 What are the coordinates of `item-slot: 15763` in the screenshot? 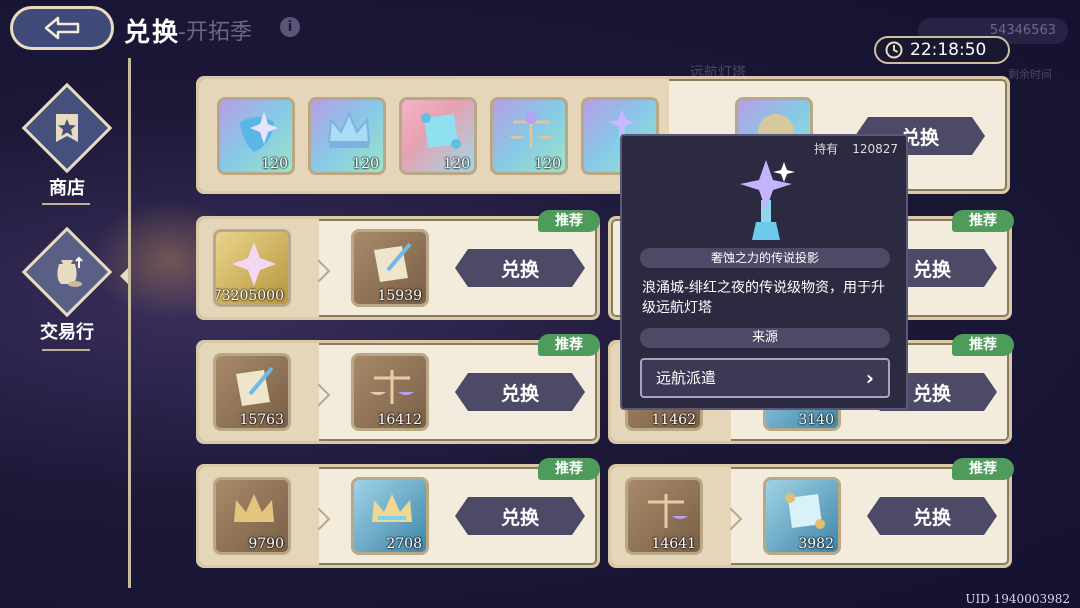 It's located at (252, 392).